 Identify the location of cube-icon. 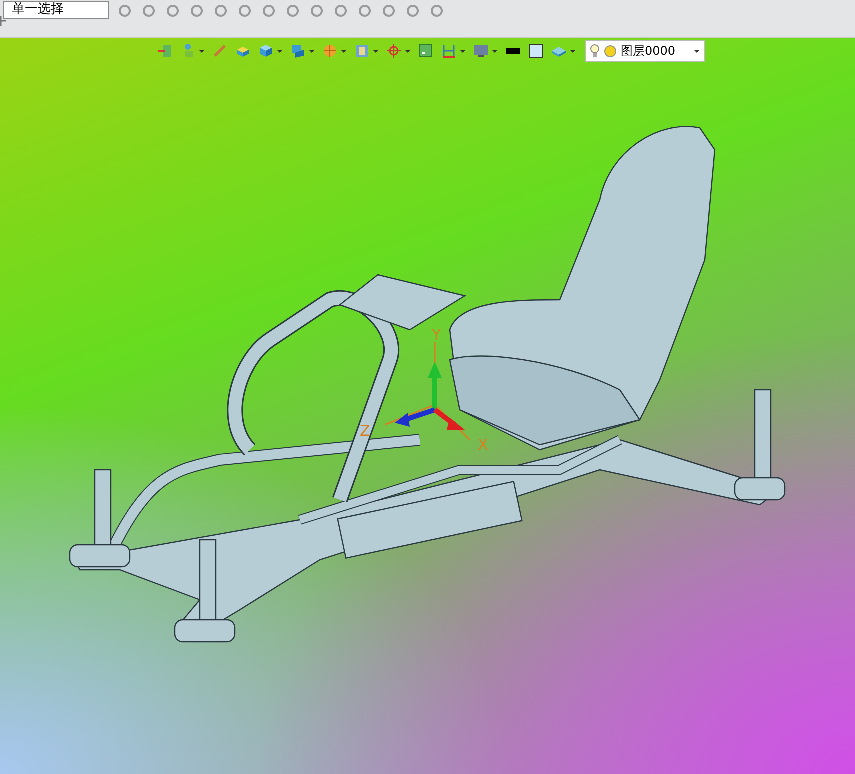
(266, 51).